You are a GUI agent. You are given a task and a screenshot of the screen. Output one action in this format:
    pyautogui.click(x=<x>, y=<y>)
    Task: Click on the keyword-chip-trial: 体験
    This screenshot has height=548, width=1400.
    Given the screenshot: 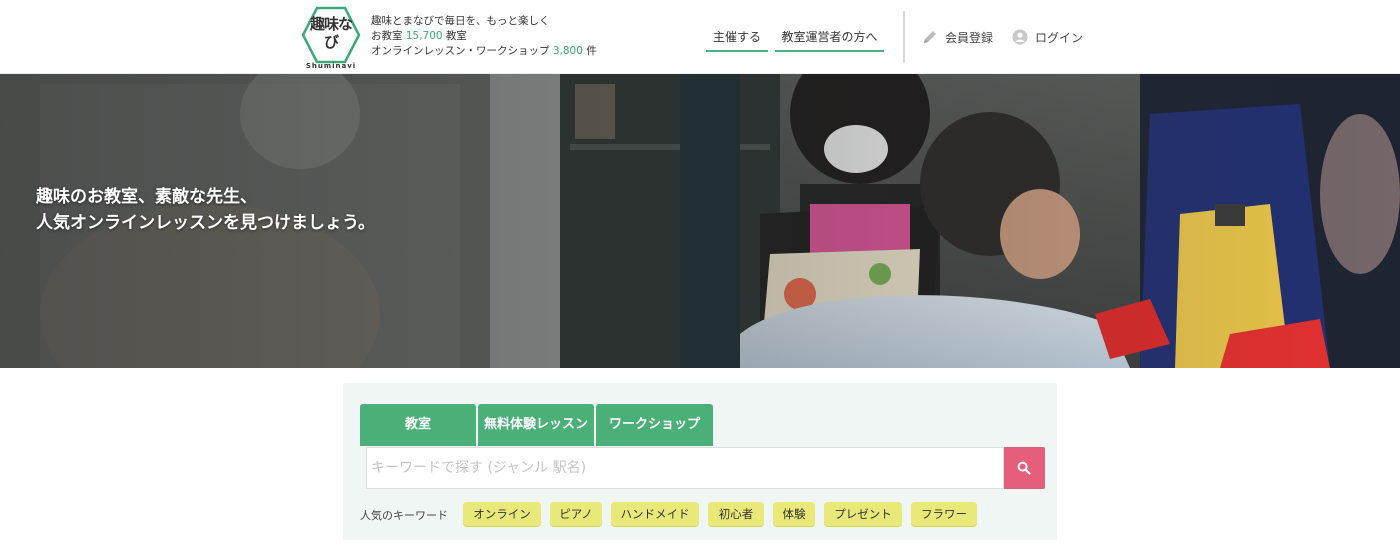 What is the action you would take?
    pyautogui.click(x=794, y=514)
    